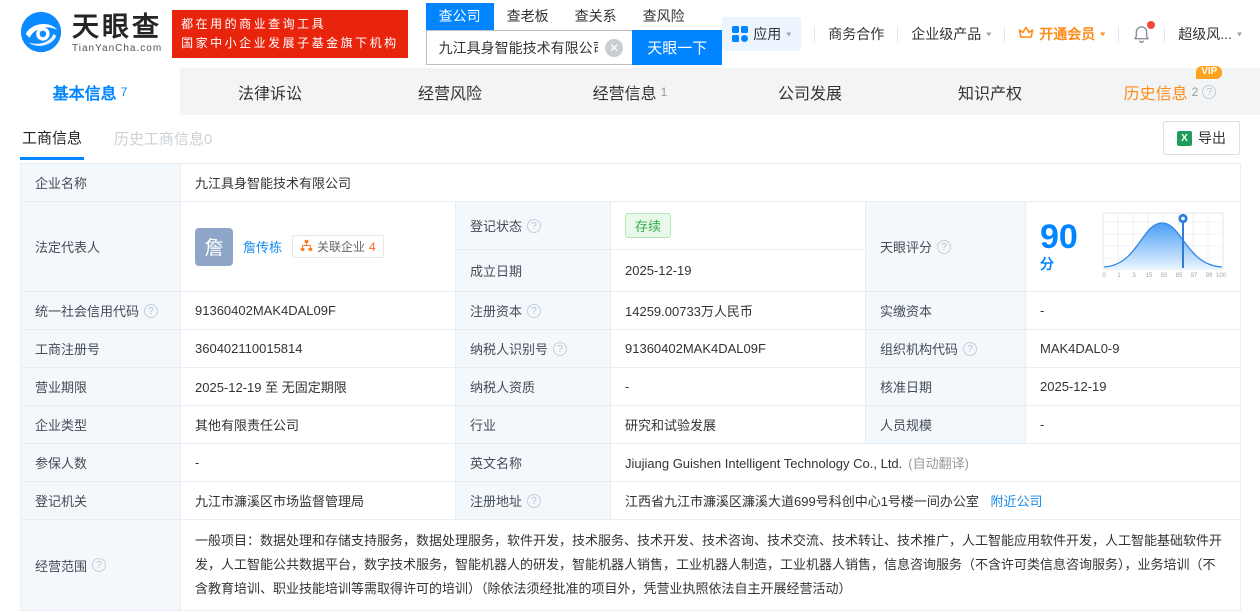 The width and height of the screenshot is (1260, 615). Describe the element at coordinates (1067, 34) in the screenshot. I see `open-vip-label: 开通会员` at that location.